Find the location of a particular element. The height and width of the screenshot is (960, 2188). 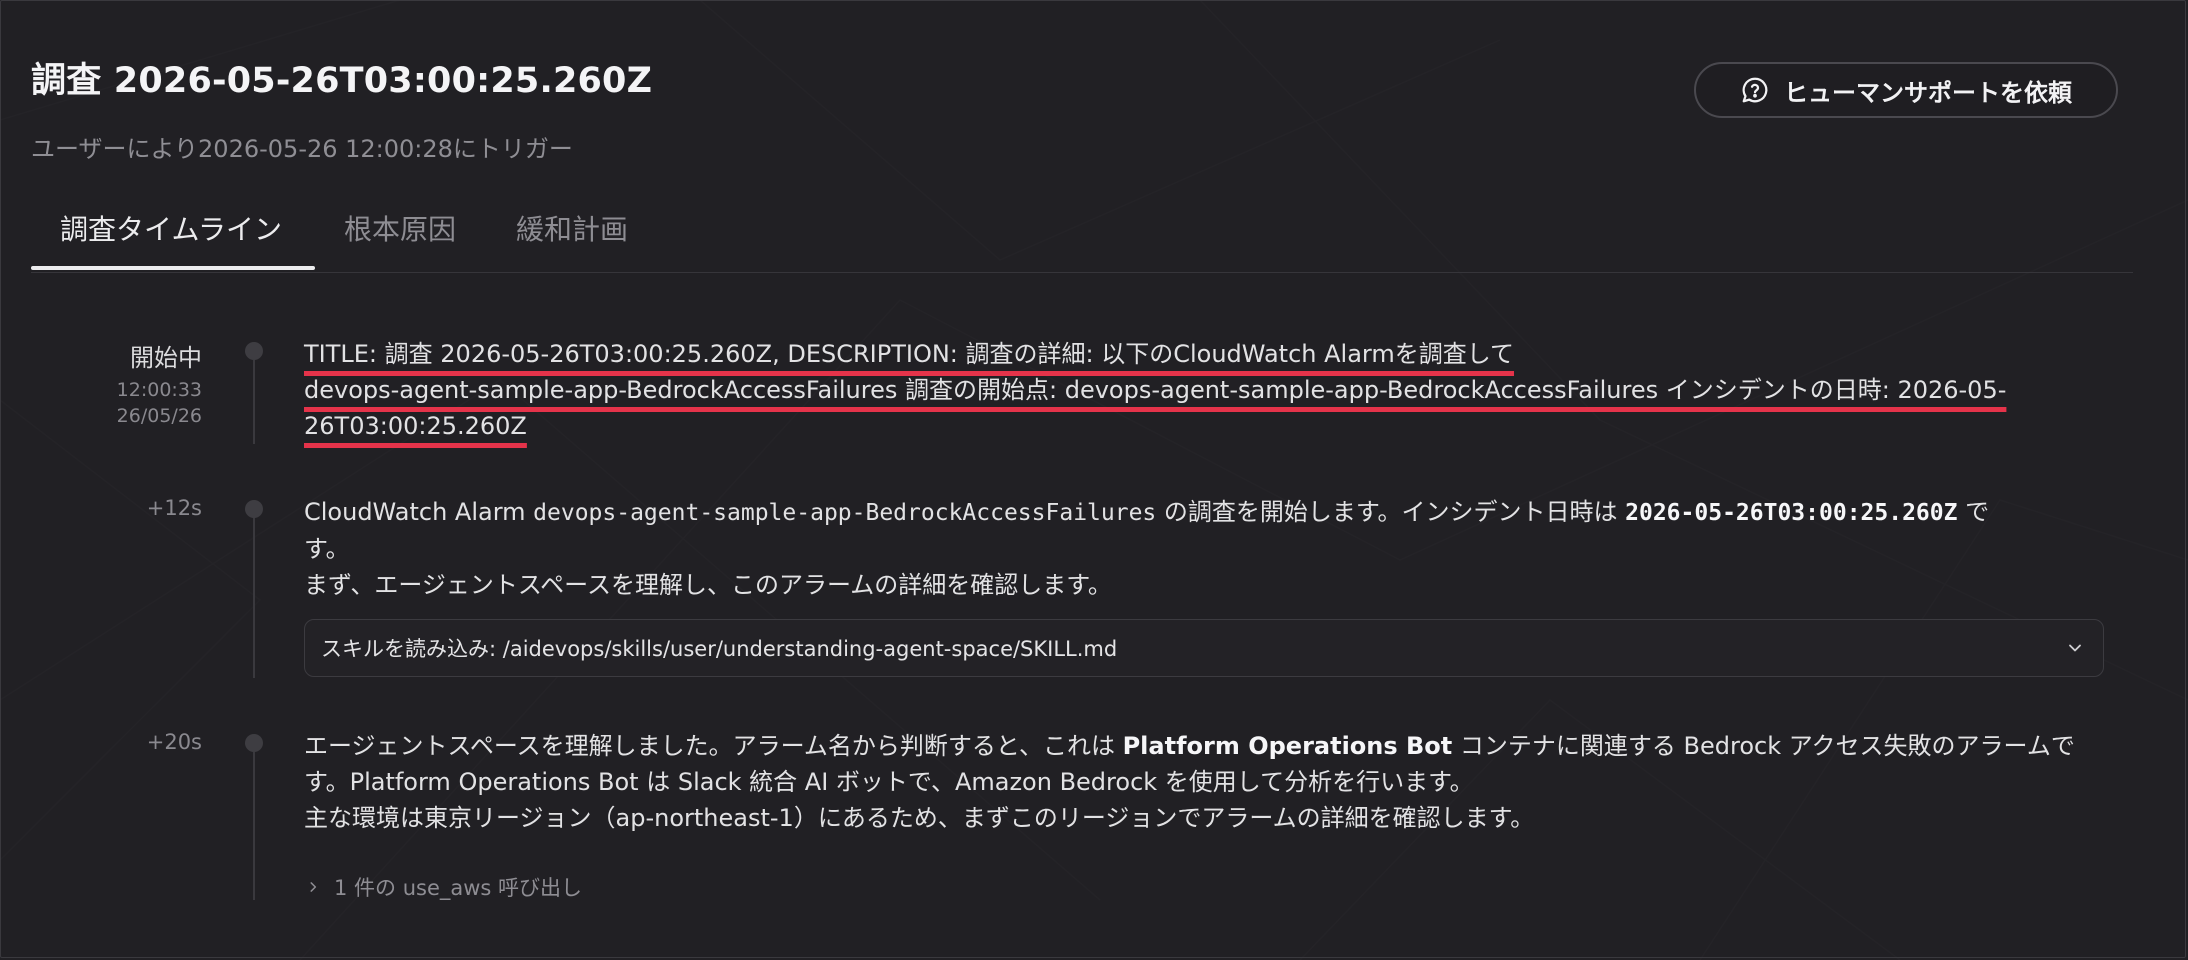

tab-root-cause: 根本原因 is located at coordinates (400, 228).